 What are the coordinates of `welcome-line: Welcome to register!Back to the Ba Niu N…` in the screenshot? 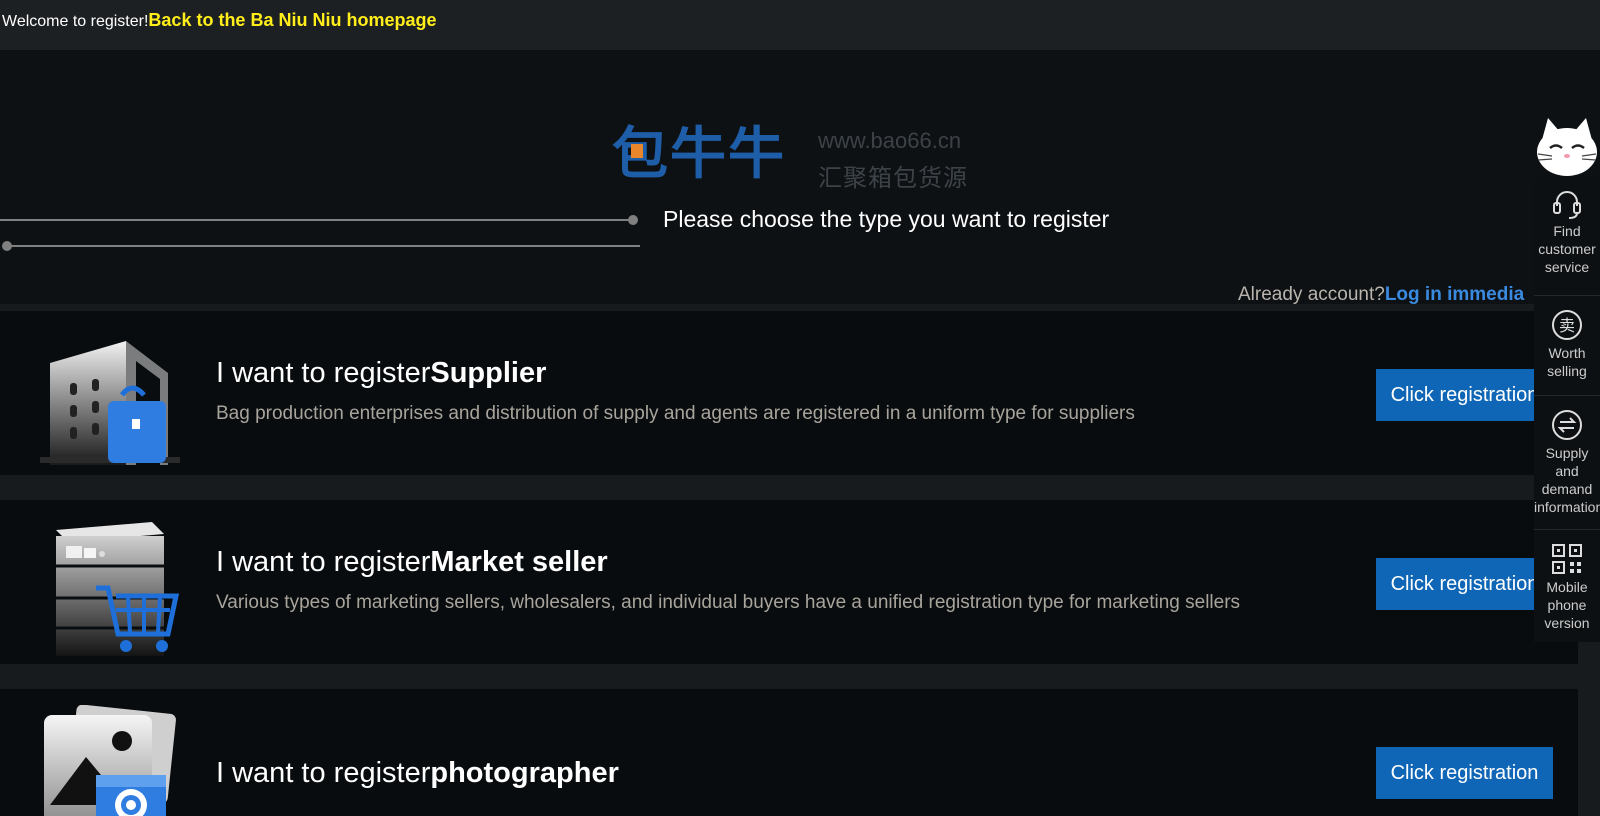 It's located at (219, 20).